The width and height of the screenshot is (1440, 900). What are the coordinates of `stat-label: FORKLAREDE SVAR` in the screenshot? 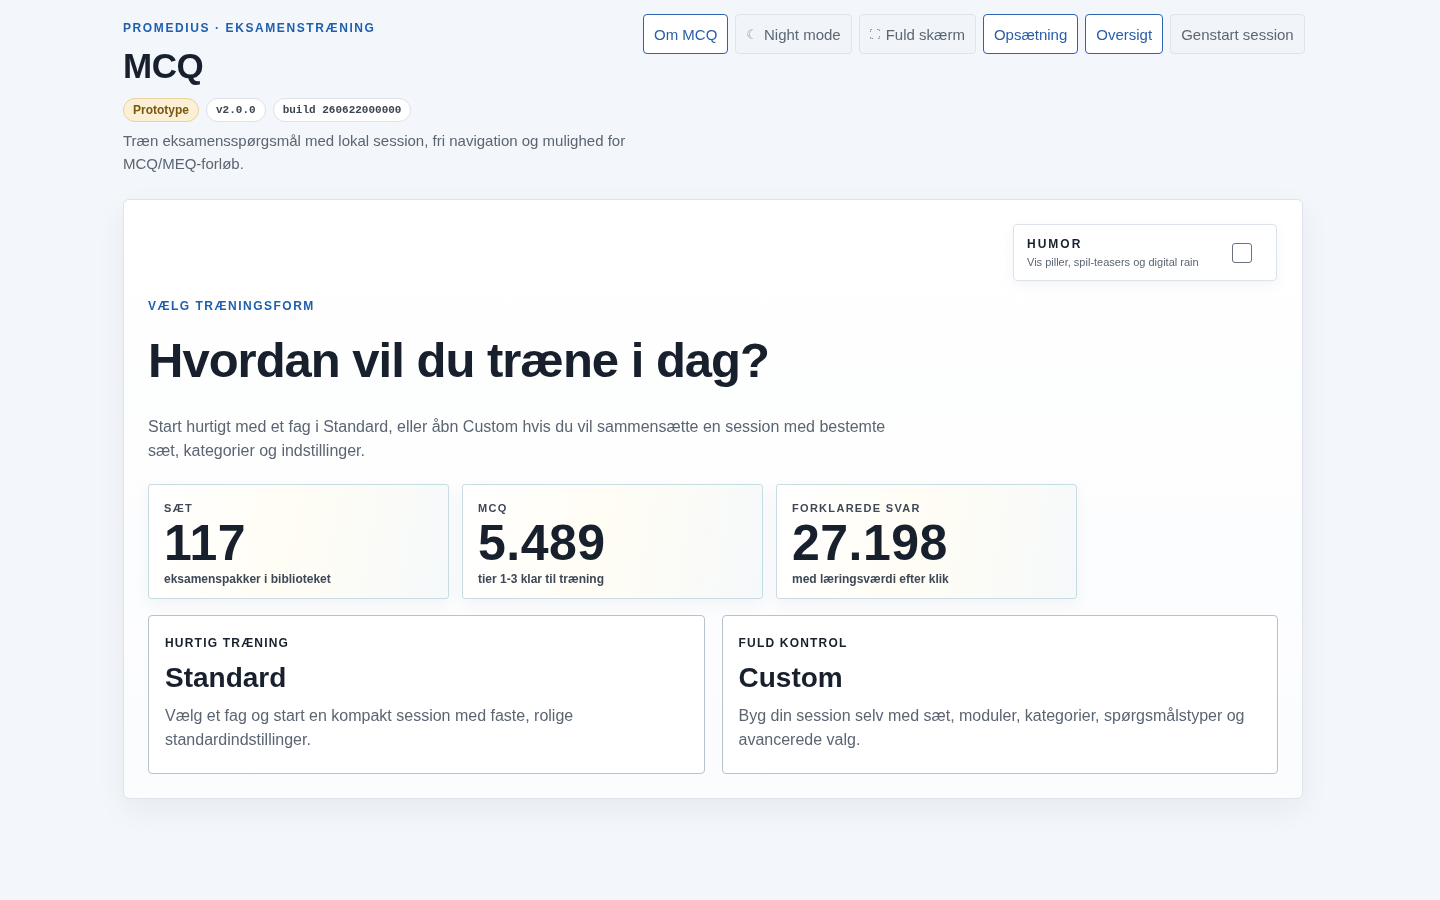 It's located at (857, 508).